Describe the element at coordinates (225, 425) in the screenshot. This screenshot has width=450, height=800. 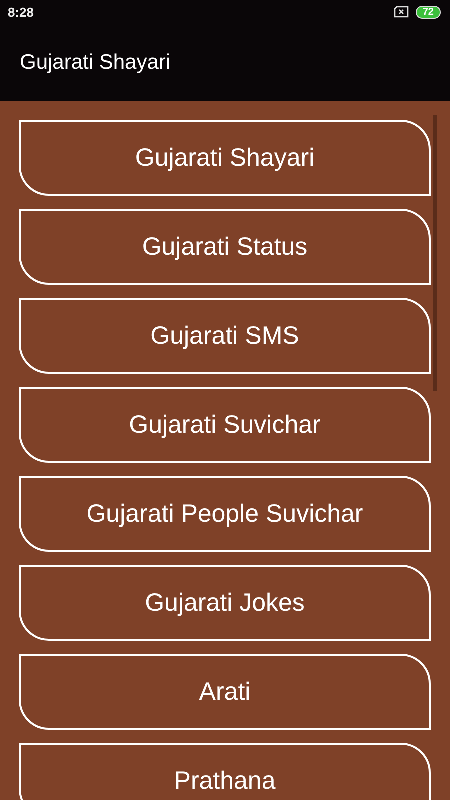
I see `menu-button: Gujarati Suvichar` at that location.